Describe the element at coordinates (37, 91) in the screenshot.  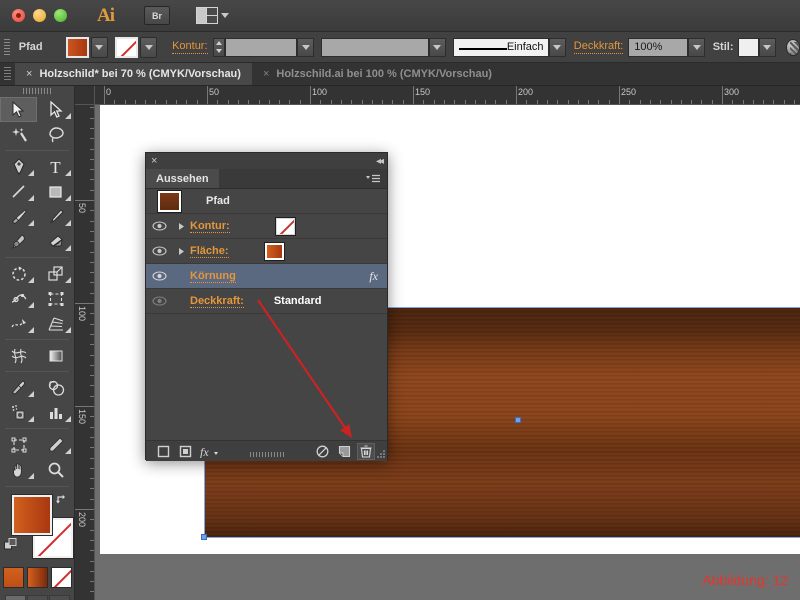
I see `toolbox-grip` at that location.